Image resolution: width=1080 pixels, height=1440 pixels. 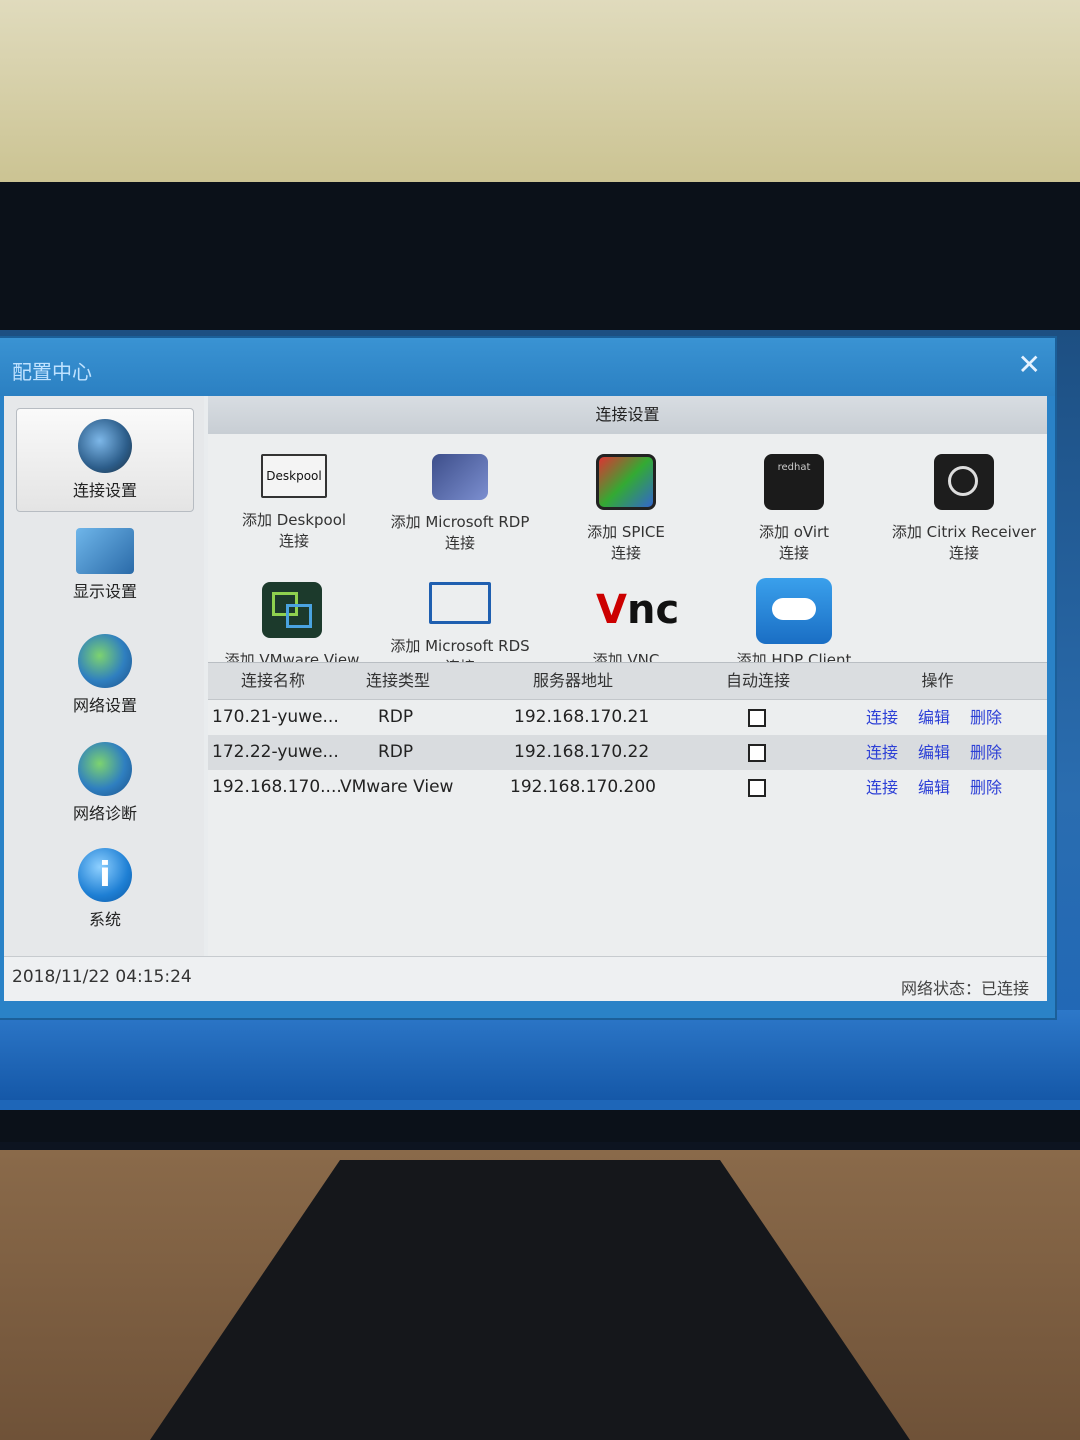 What do you see at coordinates (964, 988) in the screenshot?
I see `network-status: 网络状态：已连接` at bounding box center [964, 988].